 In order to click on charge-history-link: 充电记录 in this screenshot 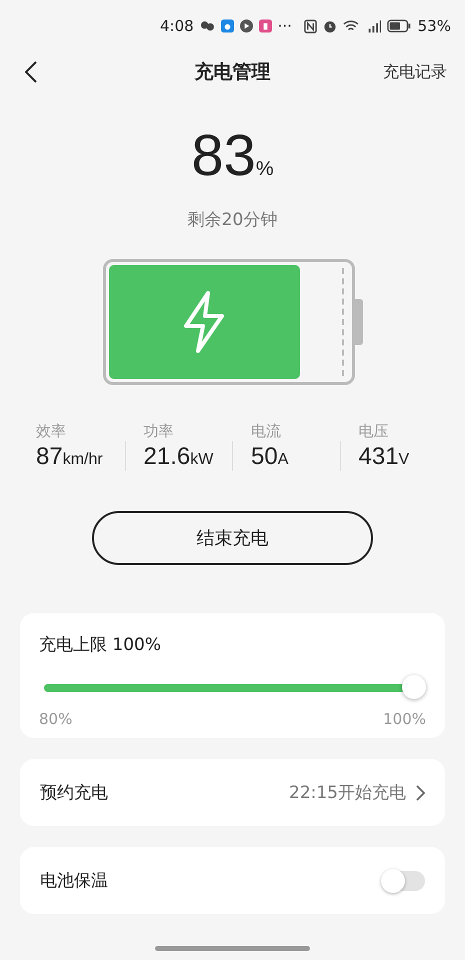, I will do `click(415, 72)`.